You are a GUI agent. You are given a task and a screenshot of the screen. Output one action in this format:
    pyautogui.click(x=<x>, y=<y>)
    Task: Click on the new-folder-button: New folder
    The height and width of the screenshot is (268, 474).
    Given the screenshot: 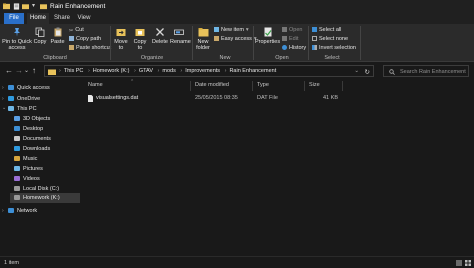 What is the action you would take?
    pyautogui.click(x=203, y=39)
    